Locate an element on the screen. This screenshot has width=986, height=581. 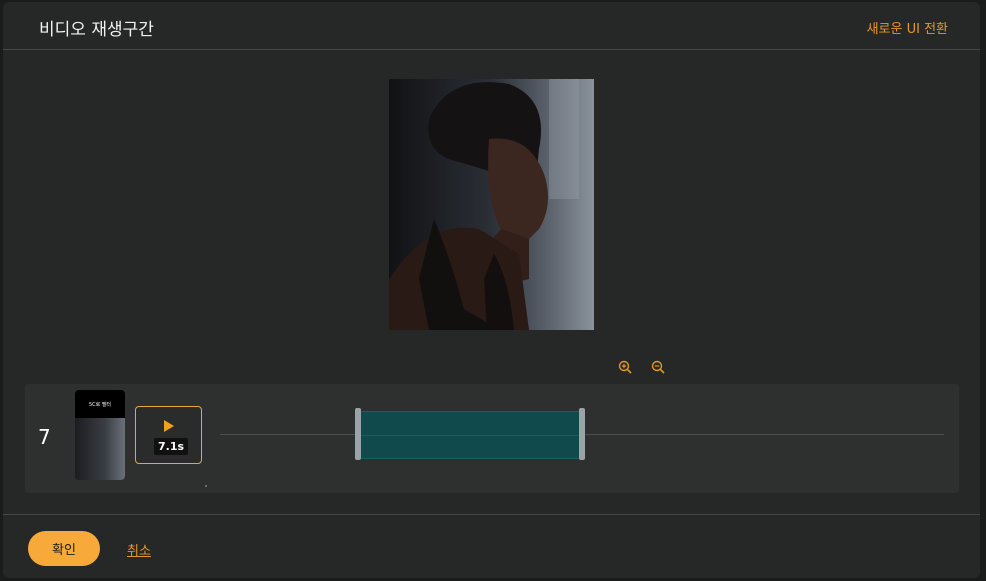
video-preview is located at coordinates (491, 204).